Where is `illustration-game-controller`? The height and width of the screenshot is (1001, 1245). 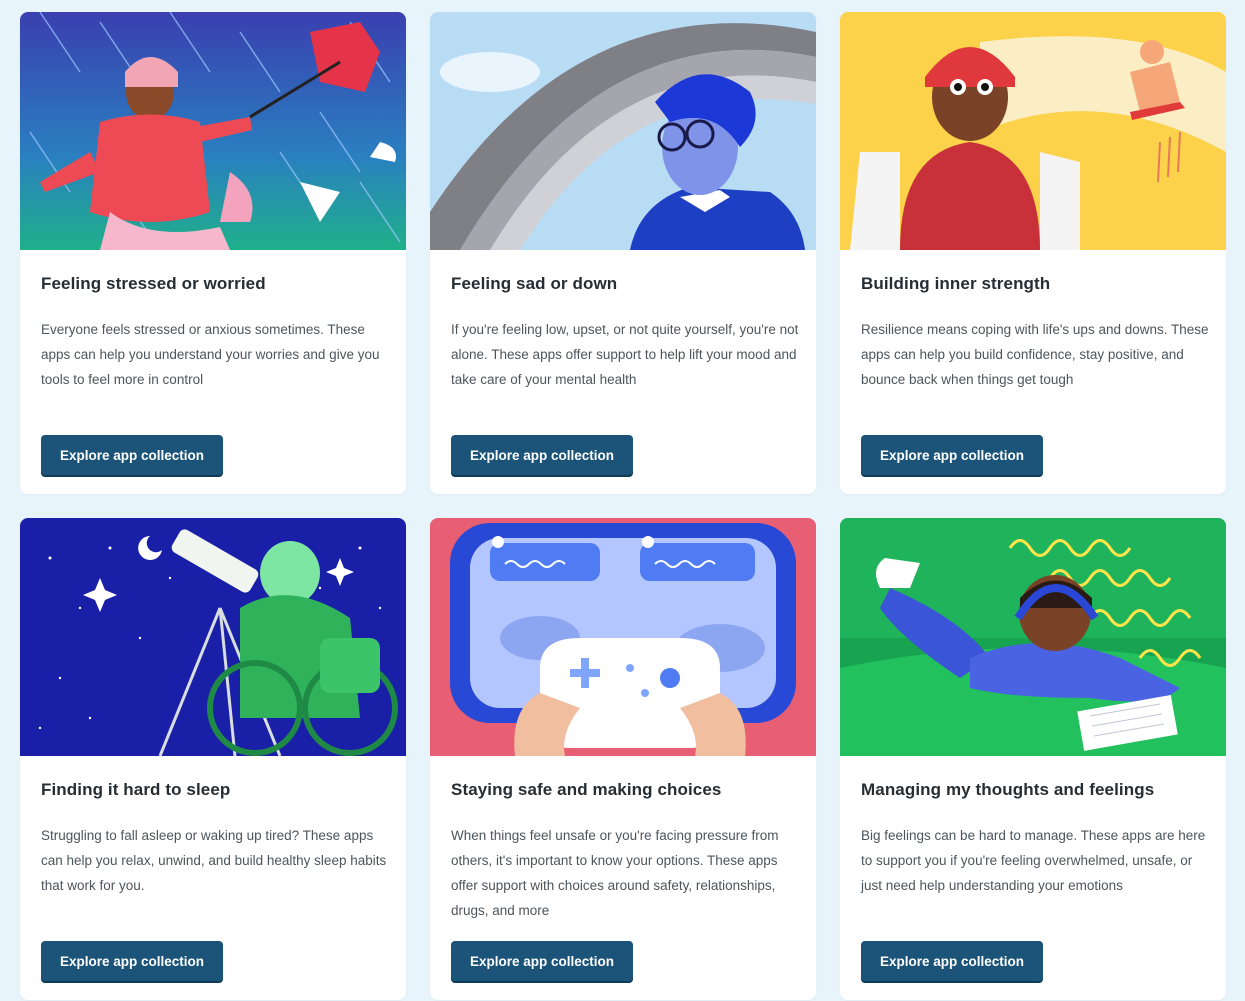
illustration-game-controller is located at coordinates (623, 637).